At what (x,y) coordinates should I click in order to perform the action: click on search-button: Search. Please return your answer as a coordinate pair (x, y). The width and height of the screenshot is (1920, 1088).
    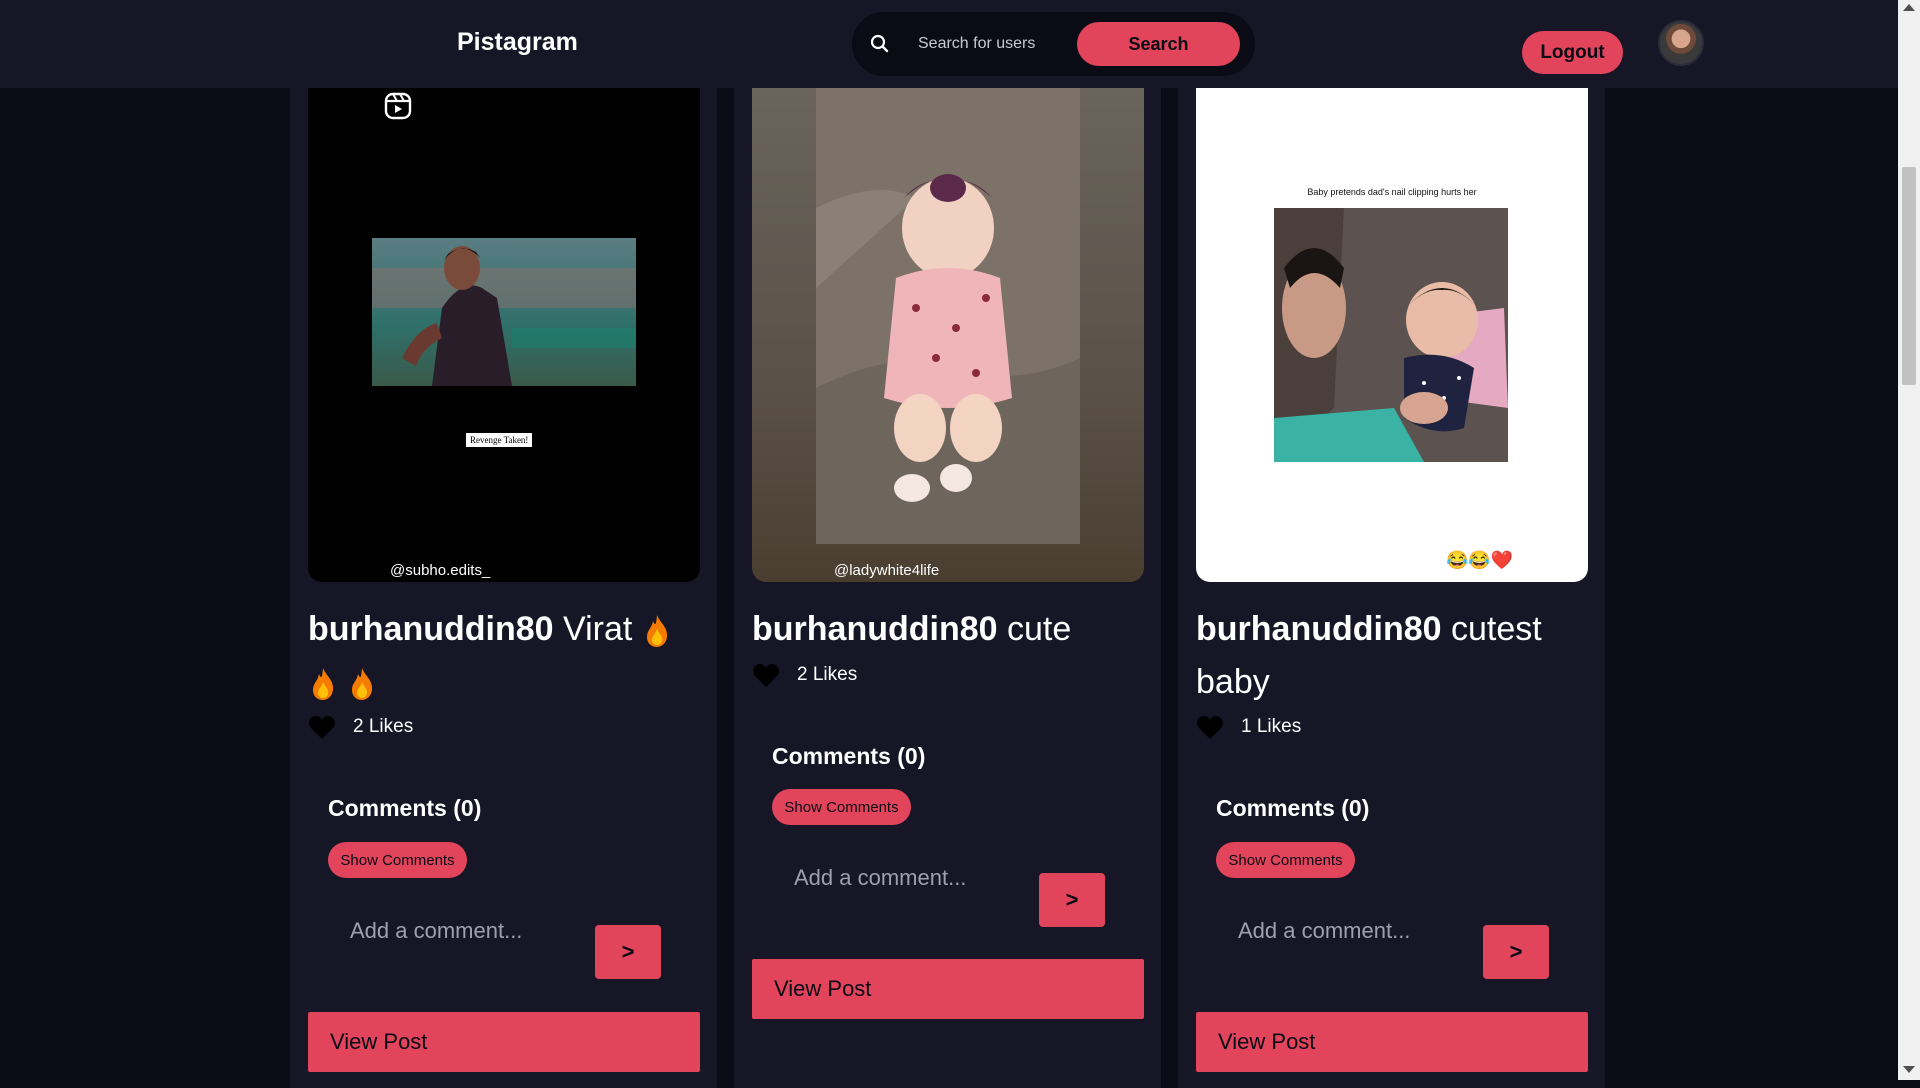
    Looking at the image, I should click on (1158, 44).